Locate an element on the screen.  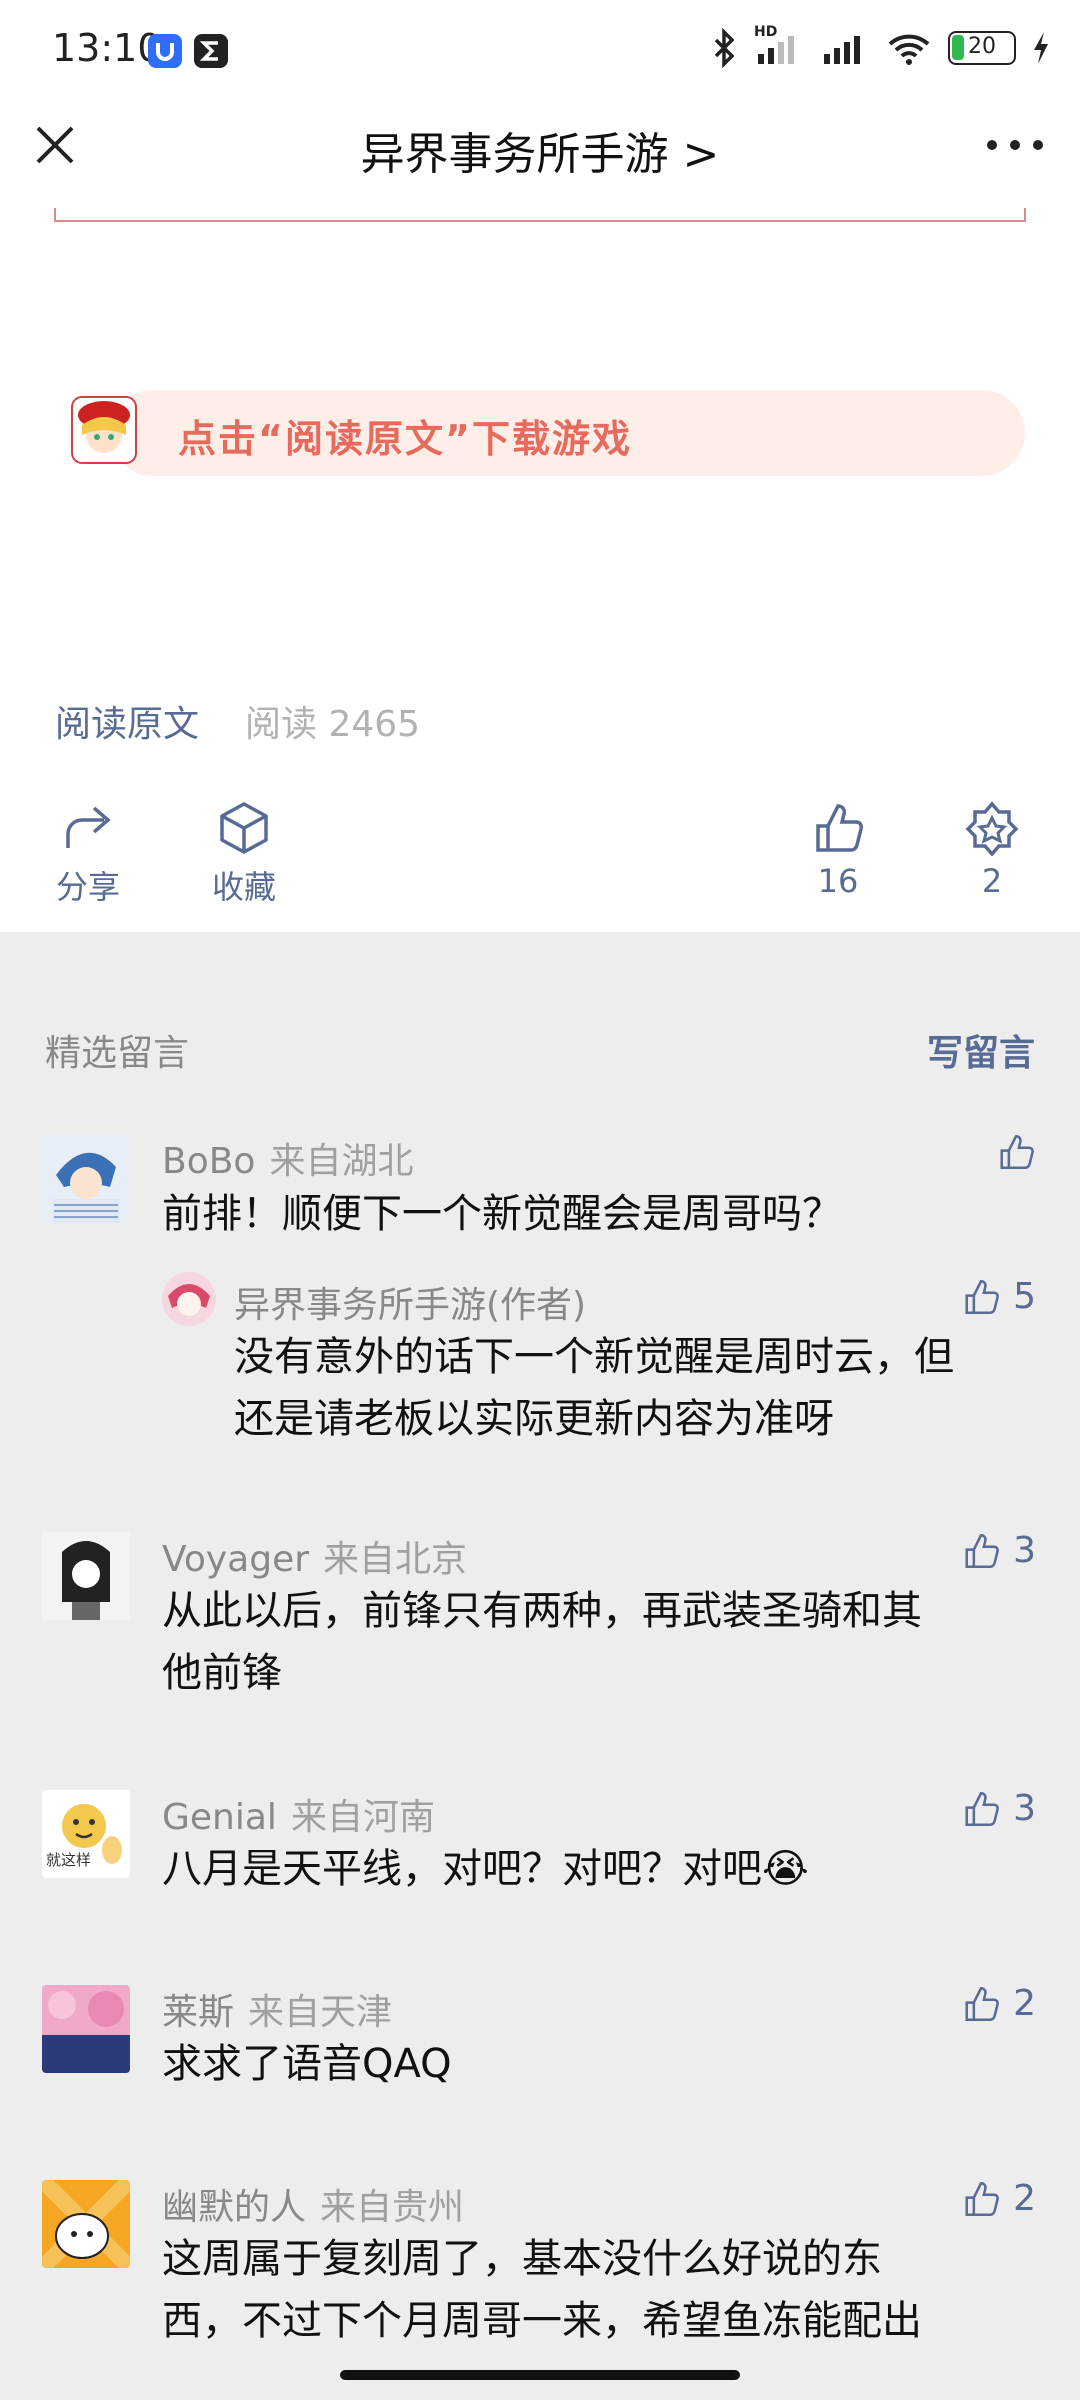
avatar-caption: 就这样 is located at coordinates (69, 1860).